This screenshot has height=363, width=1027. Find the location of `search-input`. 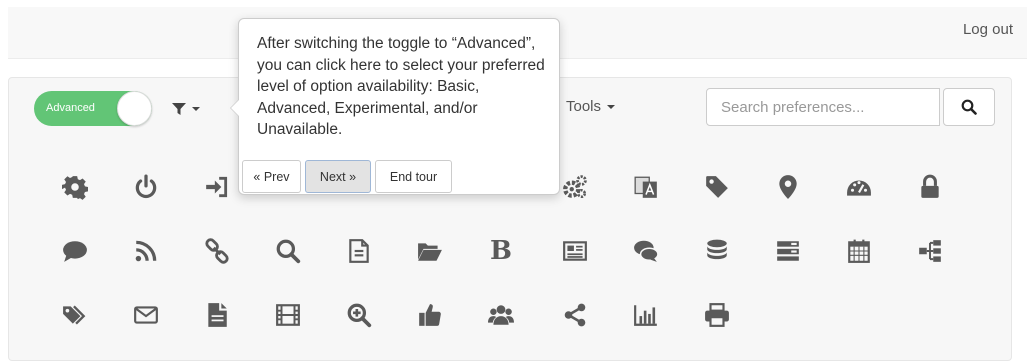

search-input is located at coordinates (823, 107).